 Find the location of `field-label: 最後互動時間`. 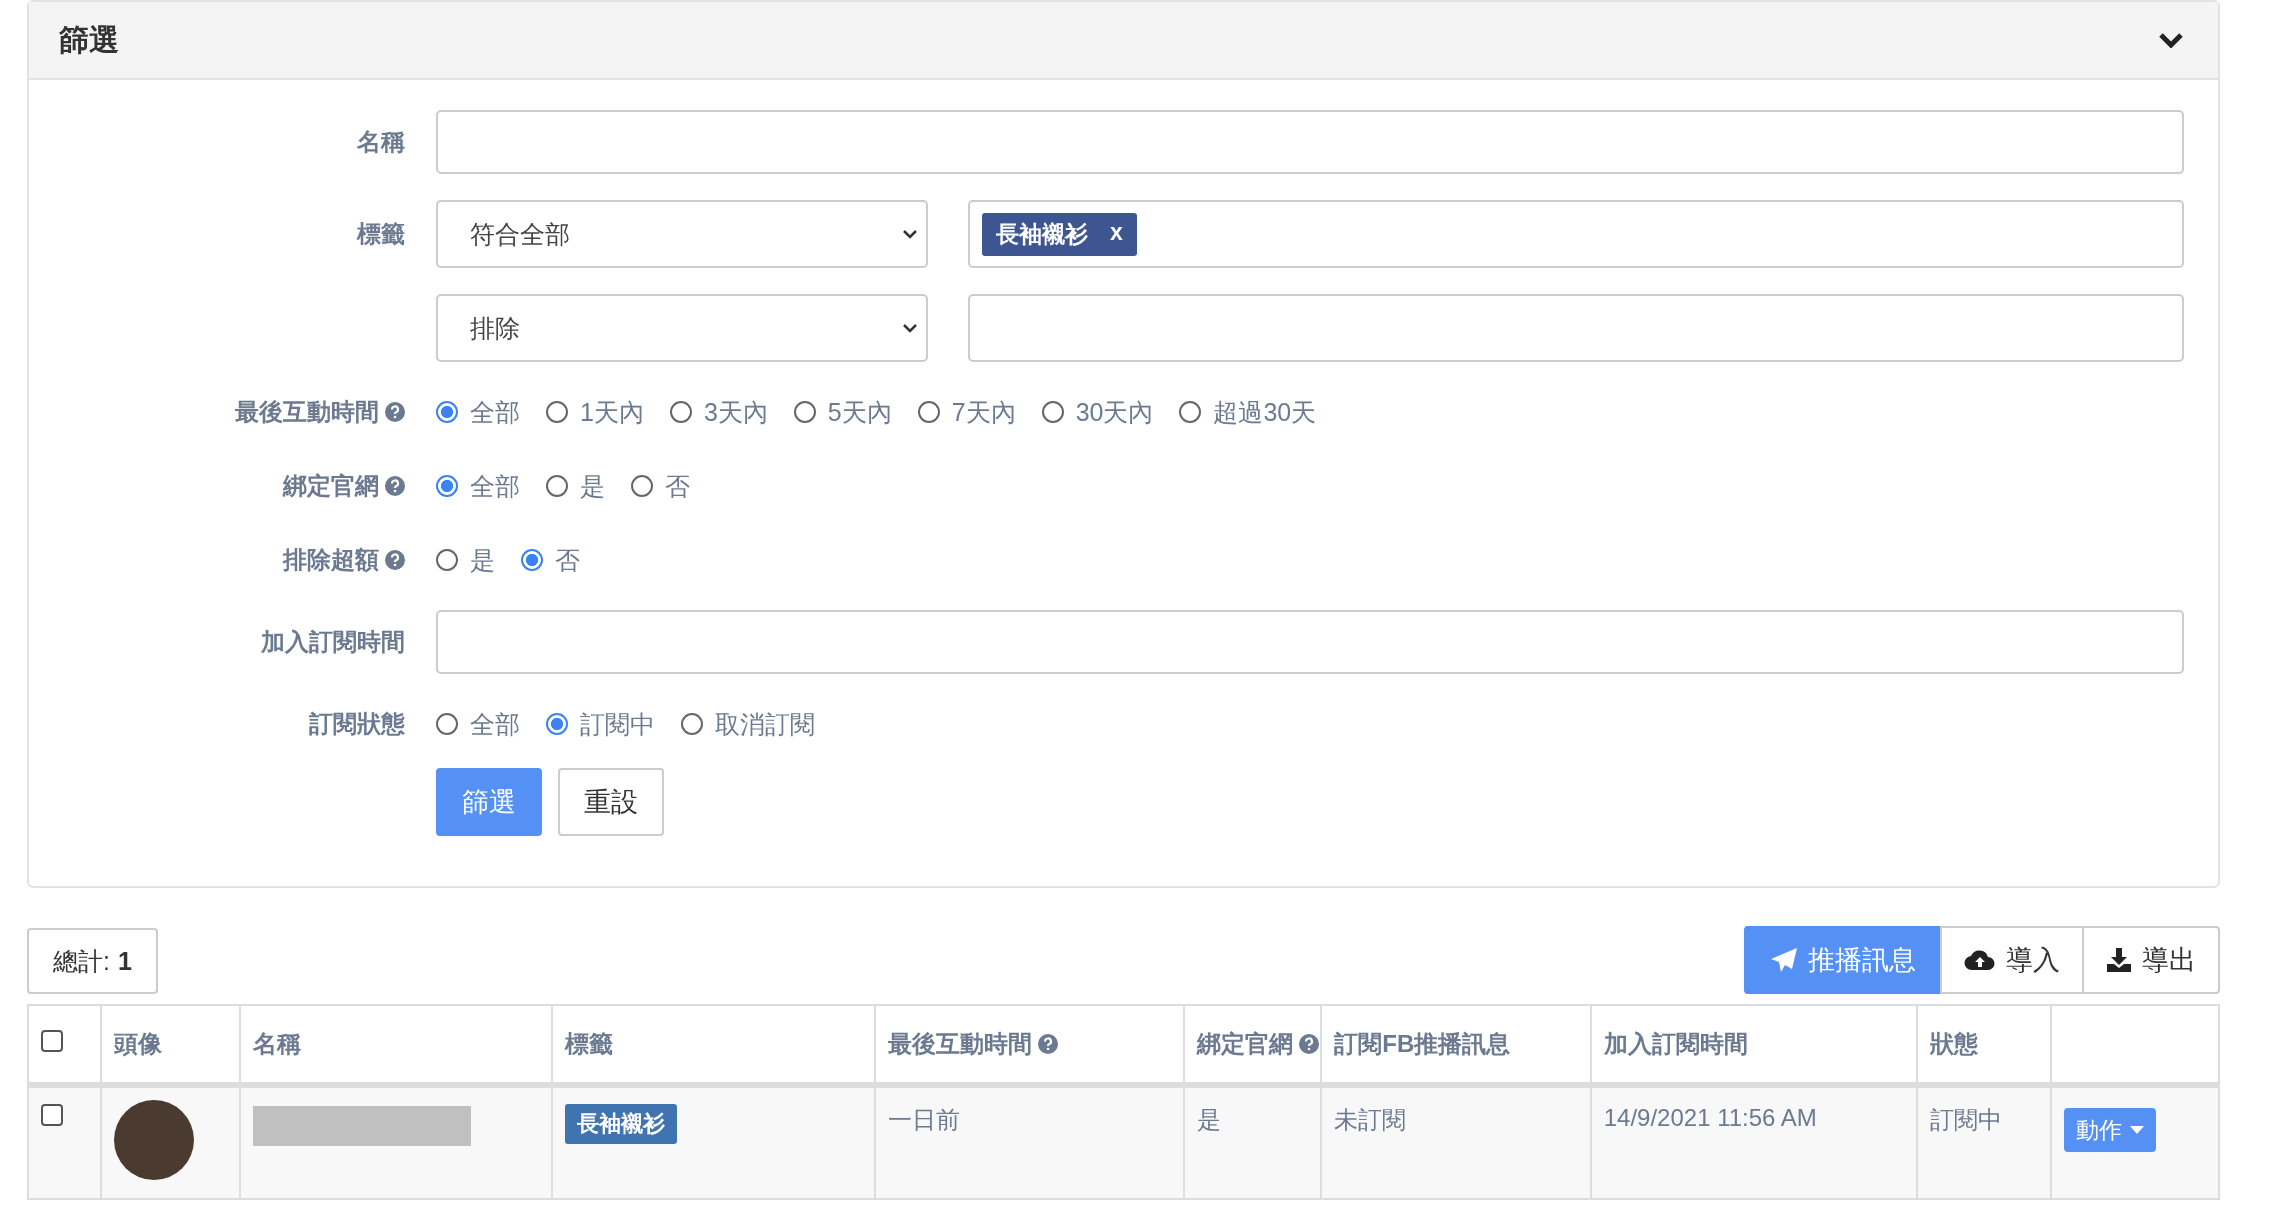

field-label: 最後互動時間 is located at coordinates (307, 411).